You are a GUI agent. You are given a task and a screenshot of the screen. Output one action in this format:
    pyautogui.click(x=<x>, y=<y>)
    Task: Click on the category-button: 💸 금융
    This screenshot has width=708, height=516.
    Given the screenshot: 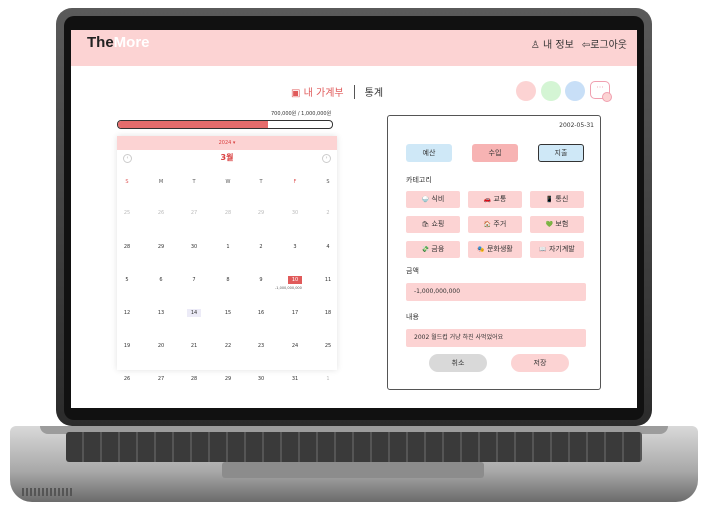 What is the action you would take?
    pyautogui.click(x=433, y=249)
    